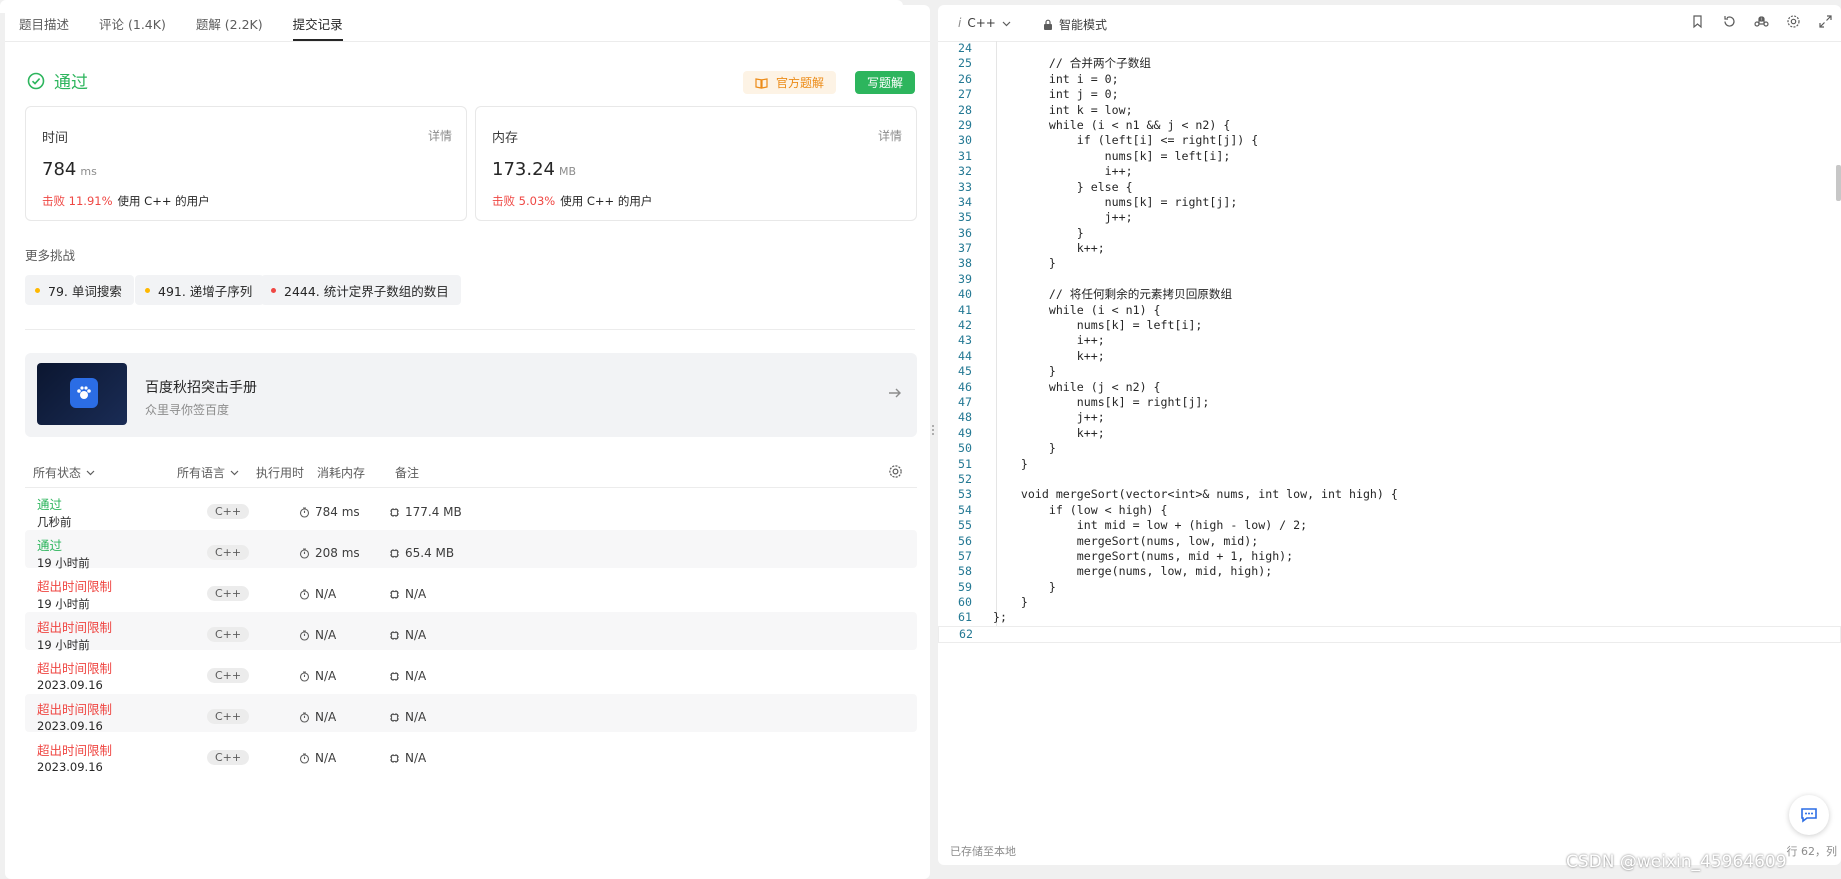 The width and height of the screenshot is (1841, 879). I want to click on line-number: 43, so click(965, 340).